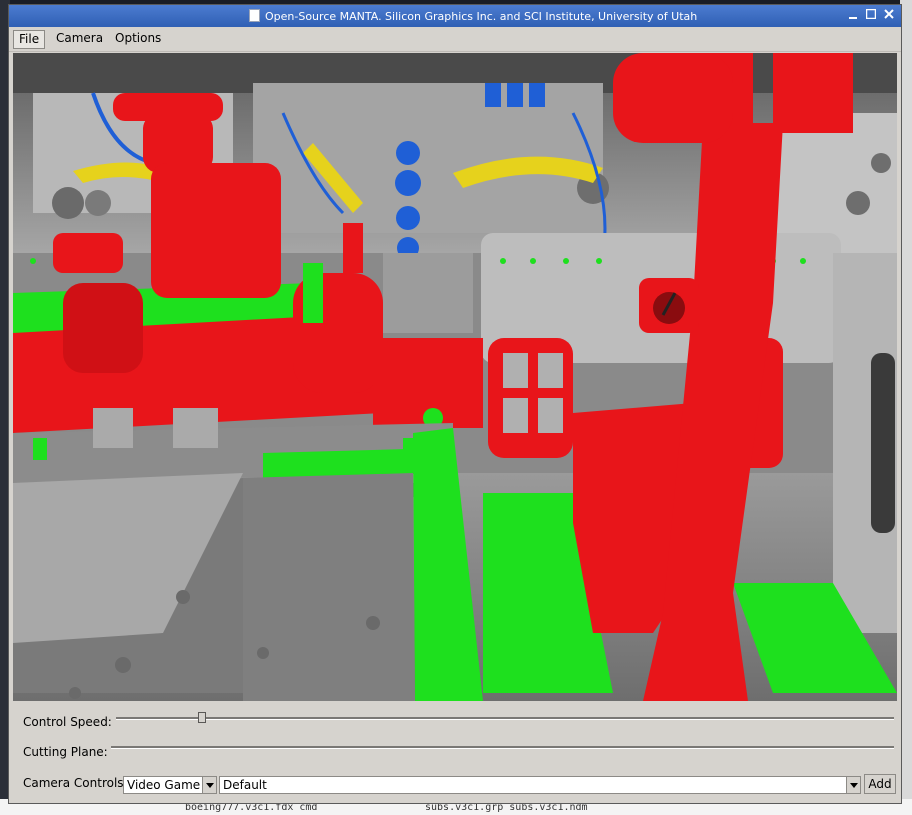 The height and width of the screenshot is (815, 912). I want to click on cutting-plane-label: Cutting Plane:, so click(65, 752).